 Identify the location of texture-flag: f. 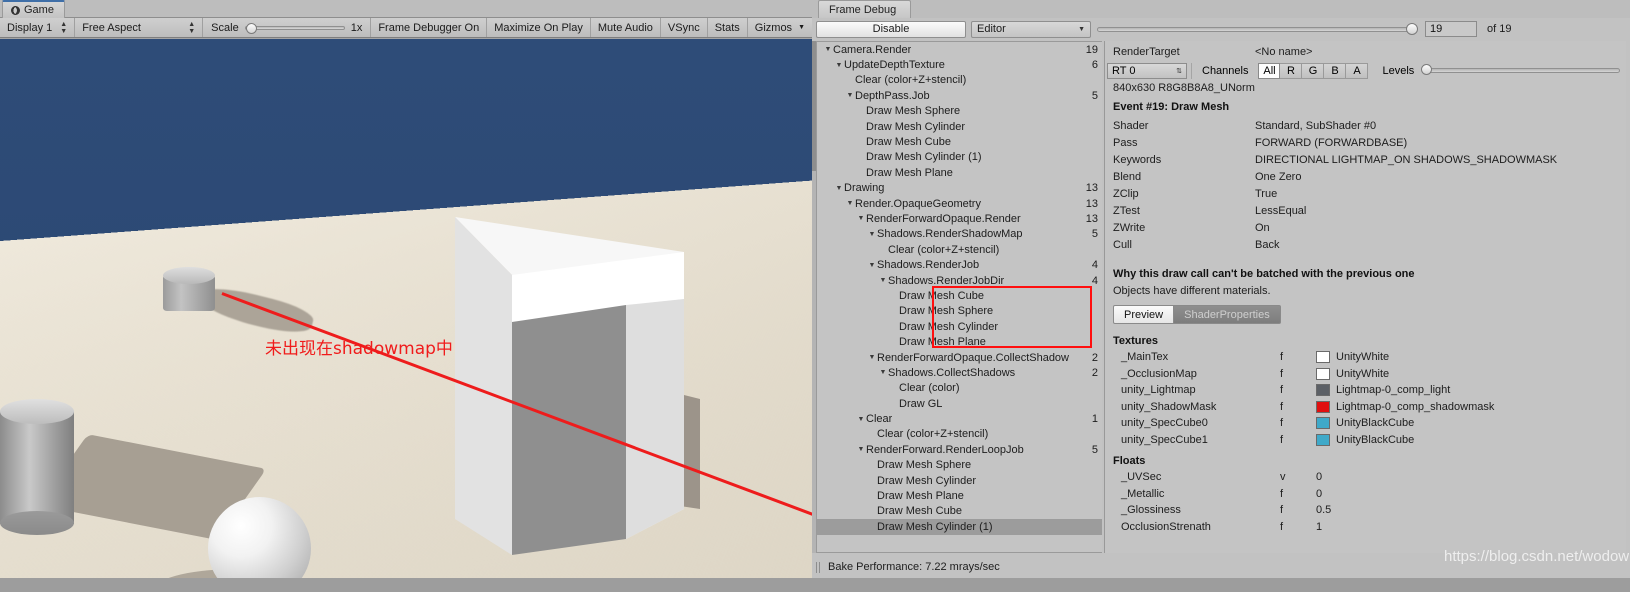
(1282, 423).